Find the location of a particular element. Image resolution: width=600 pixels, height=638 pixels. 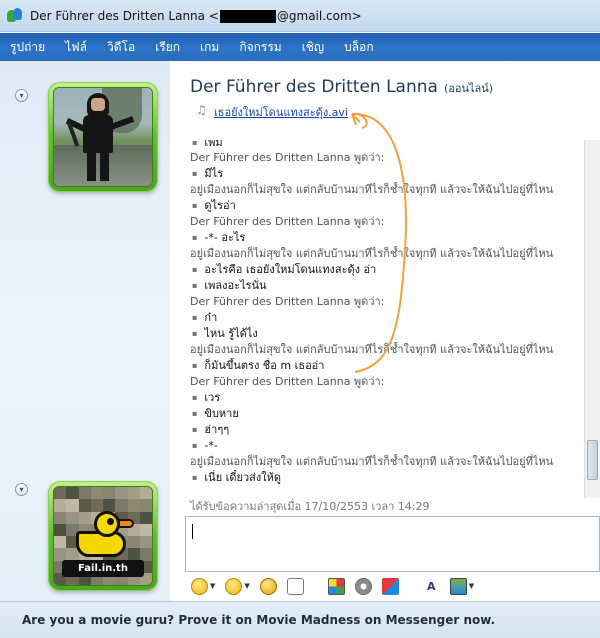

background-icon is located at coordinates (458, 586).